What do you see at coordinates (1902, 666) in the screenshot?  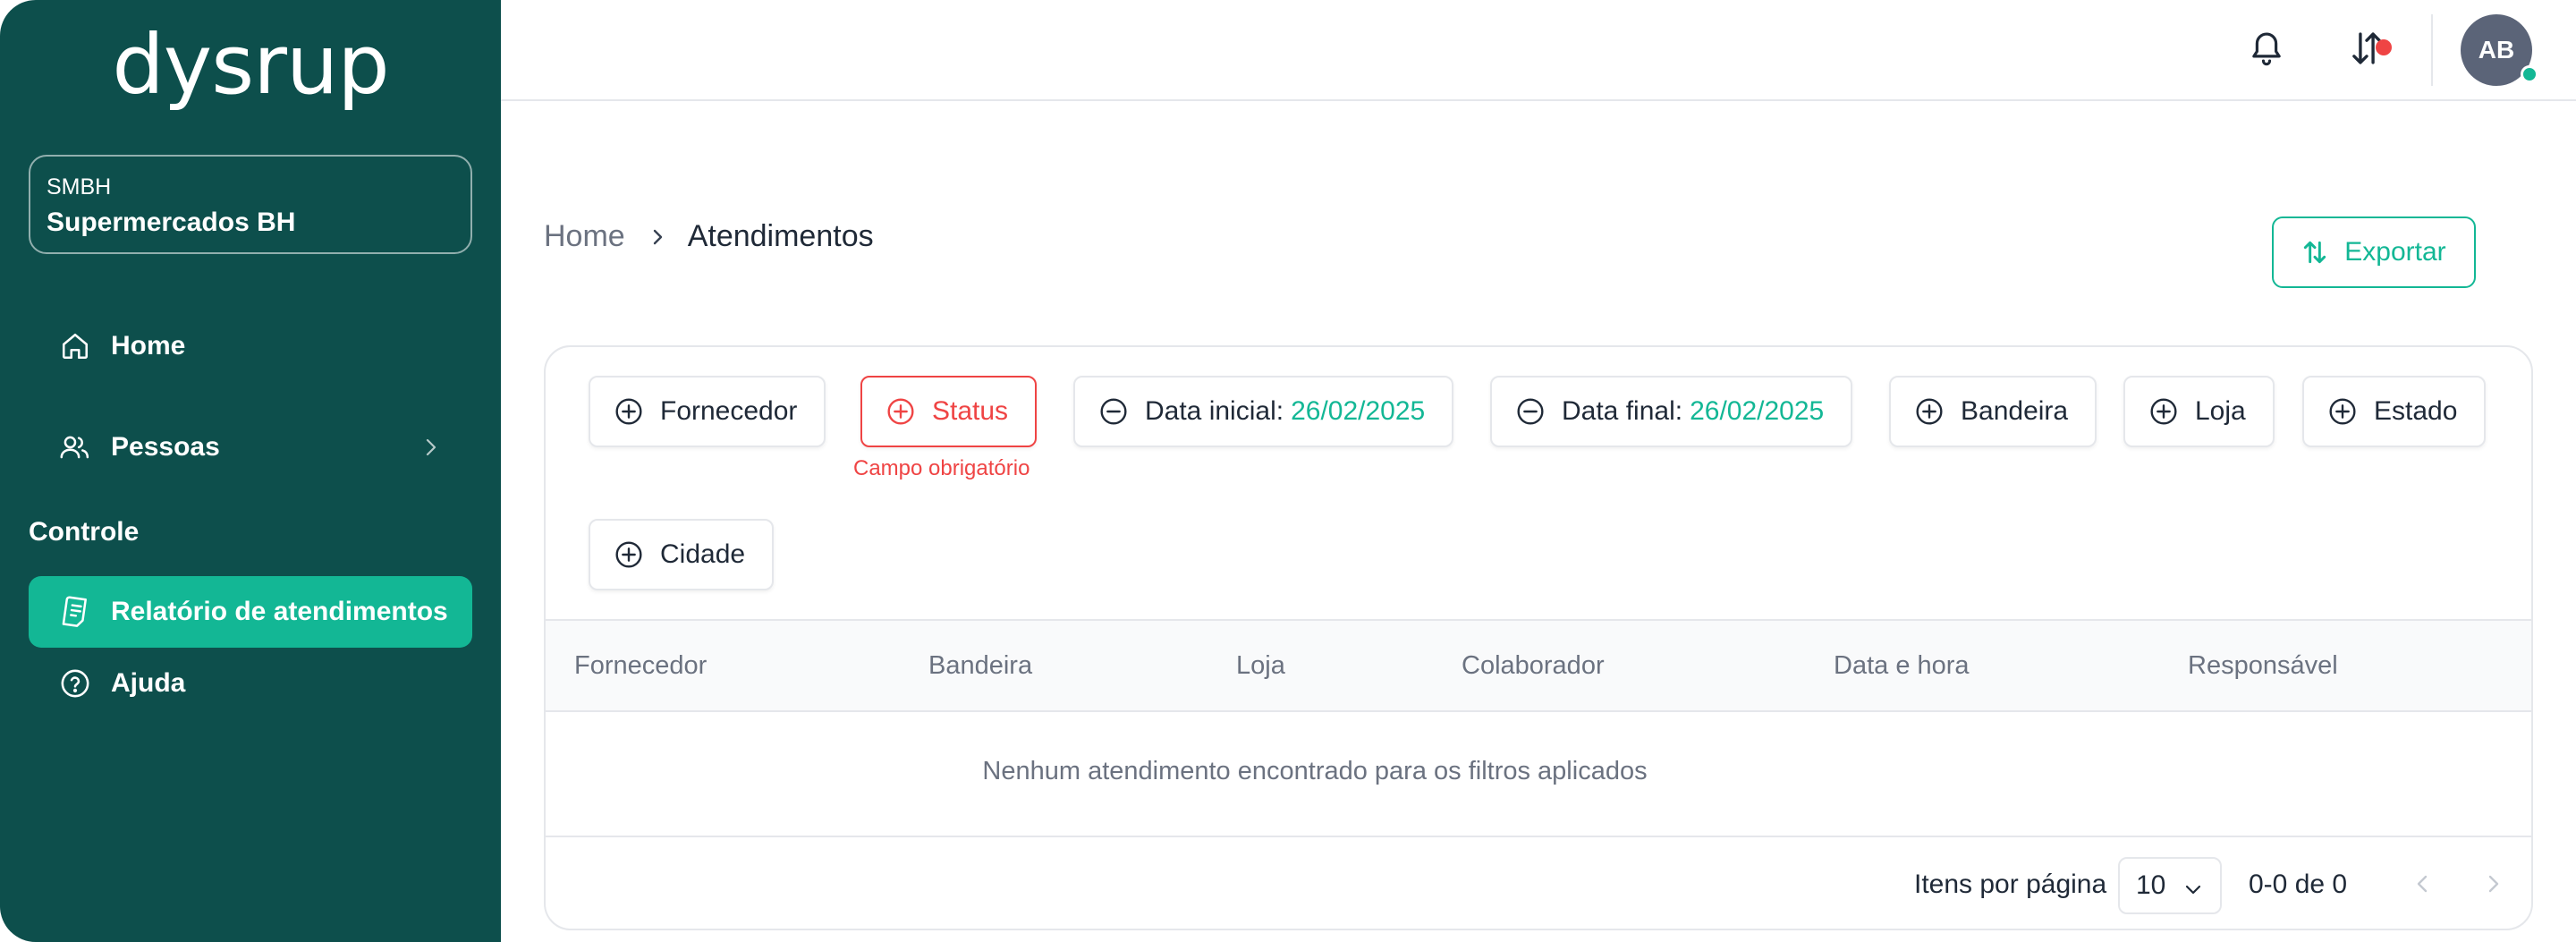 I see `column-header-data-hora: Data e hora` at bounding box center [1902, 666].